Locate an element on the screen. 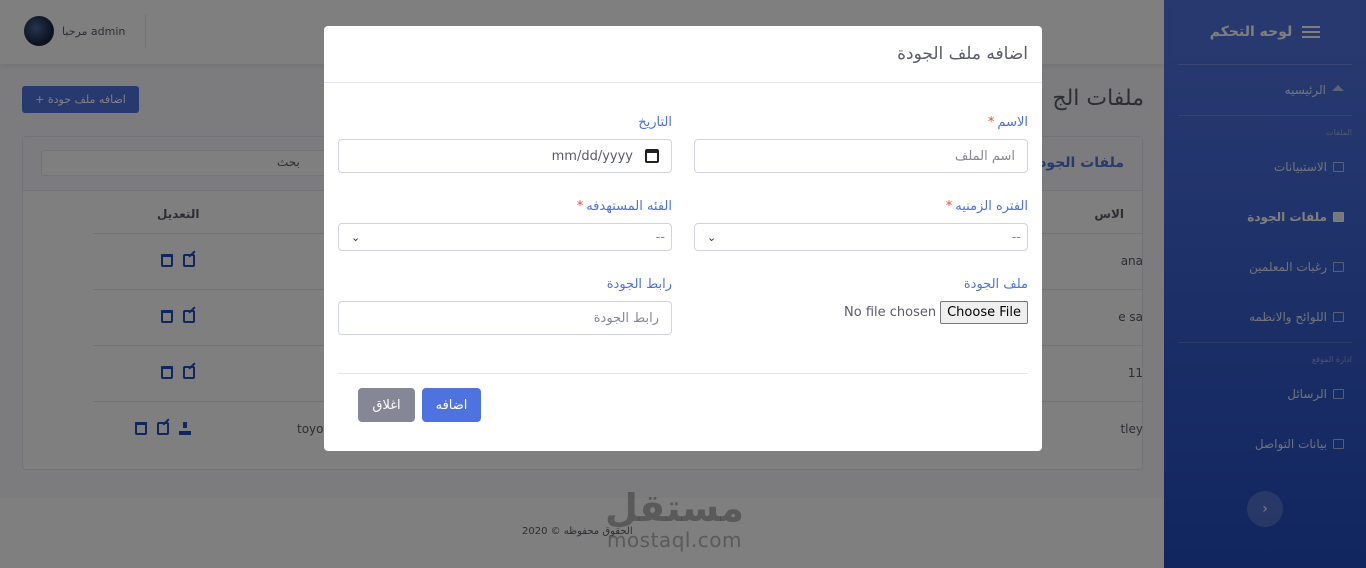 The image size is (1366, 568). file-input: Choose File No file chosen is located at coordinates (861, 312).